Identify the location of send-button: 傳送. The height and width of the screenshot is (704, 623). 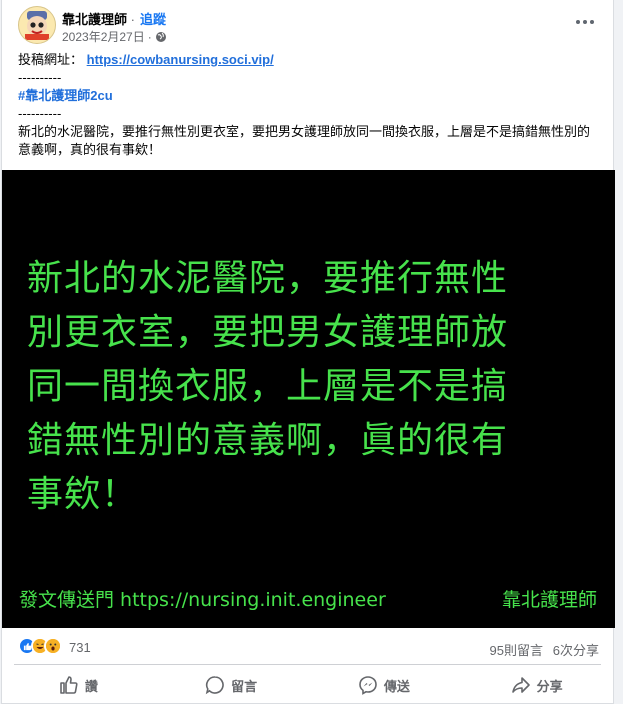
(384, 685).